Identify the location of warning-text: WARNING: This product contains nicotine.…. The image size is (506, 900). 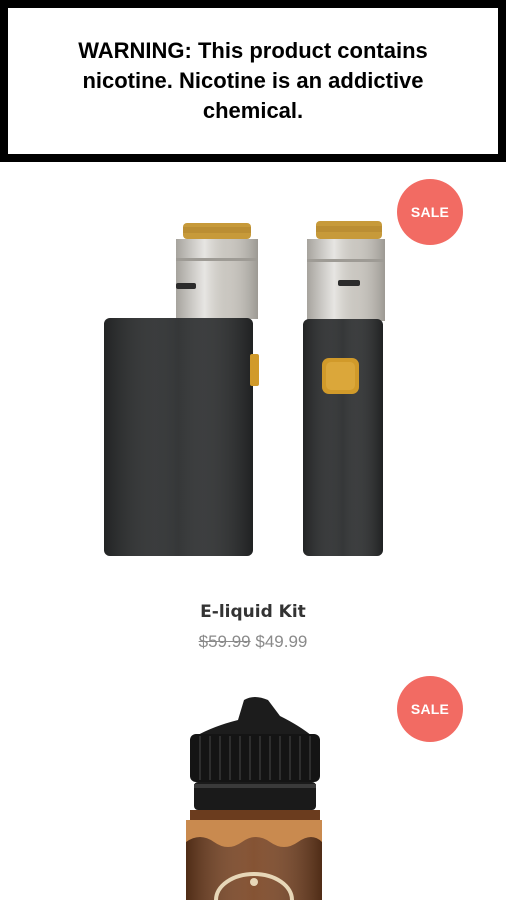
(253, 80).